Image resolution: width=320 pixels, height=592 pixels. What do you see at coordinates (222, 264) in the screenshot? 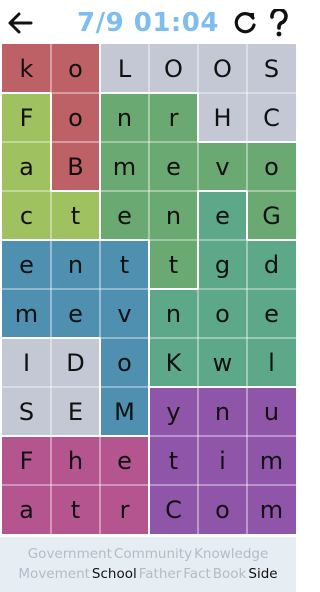
I see `grid-cell: g` at bounding box center [222, 264].